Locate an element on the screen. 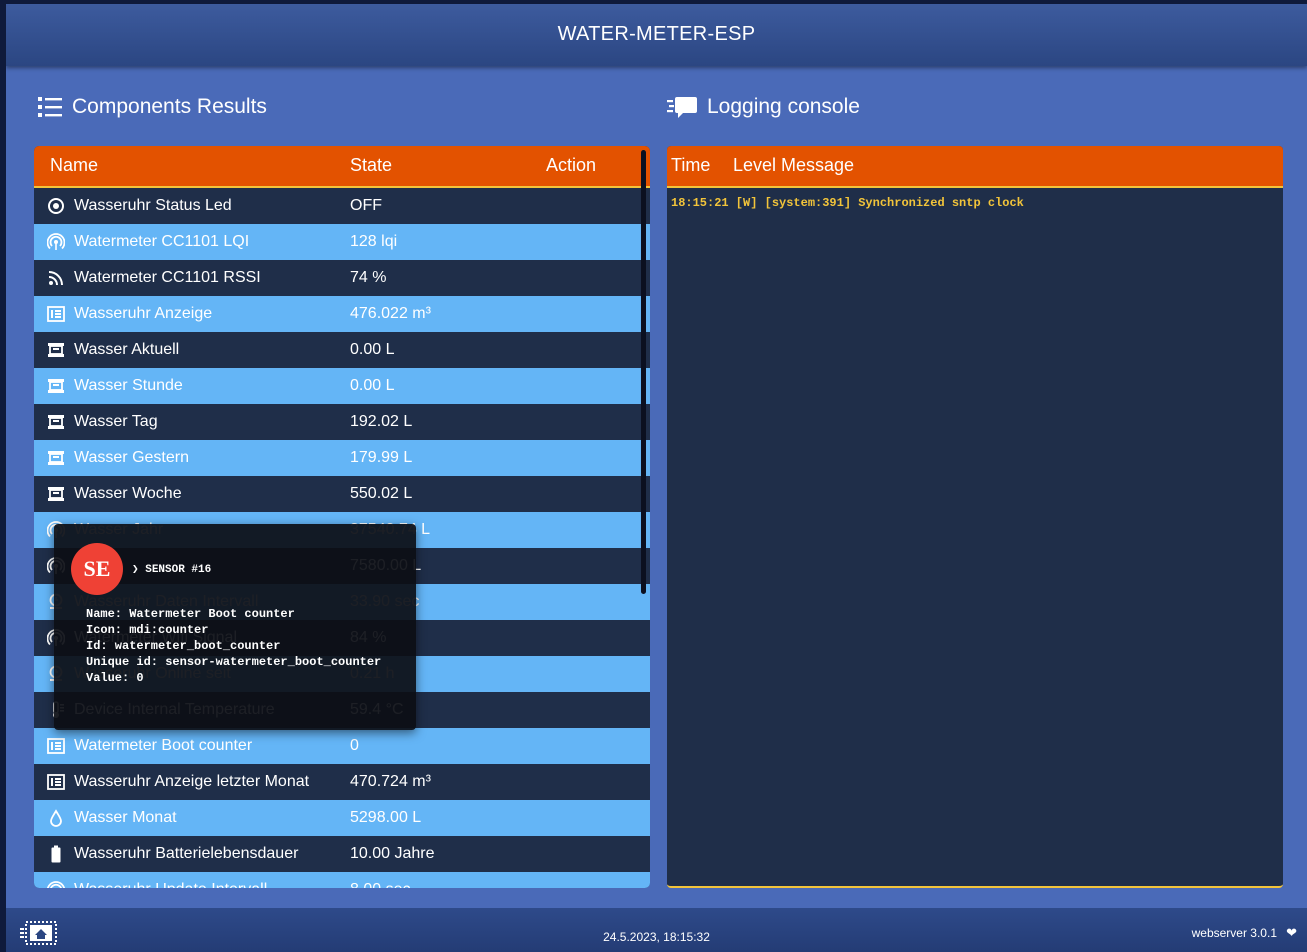  battery-icon is located at coordinates (56, 854).